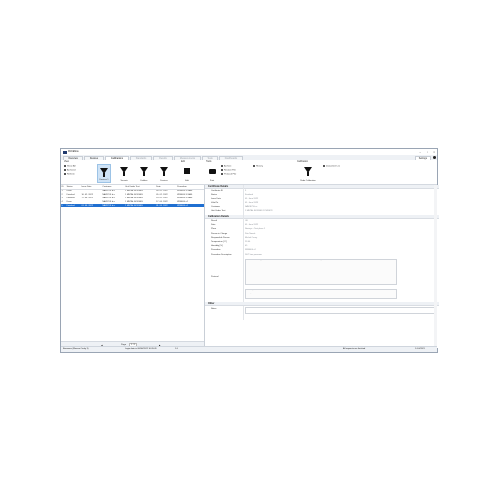  I want to click on history-button: History, so click(258, 166).